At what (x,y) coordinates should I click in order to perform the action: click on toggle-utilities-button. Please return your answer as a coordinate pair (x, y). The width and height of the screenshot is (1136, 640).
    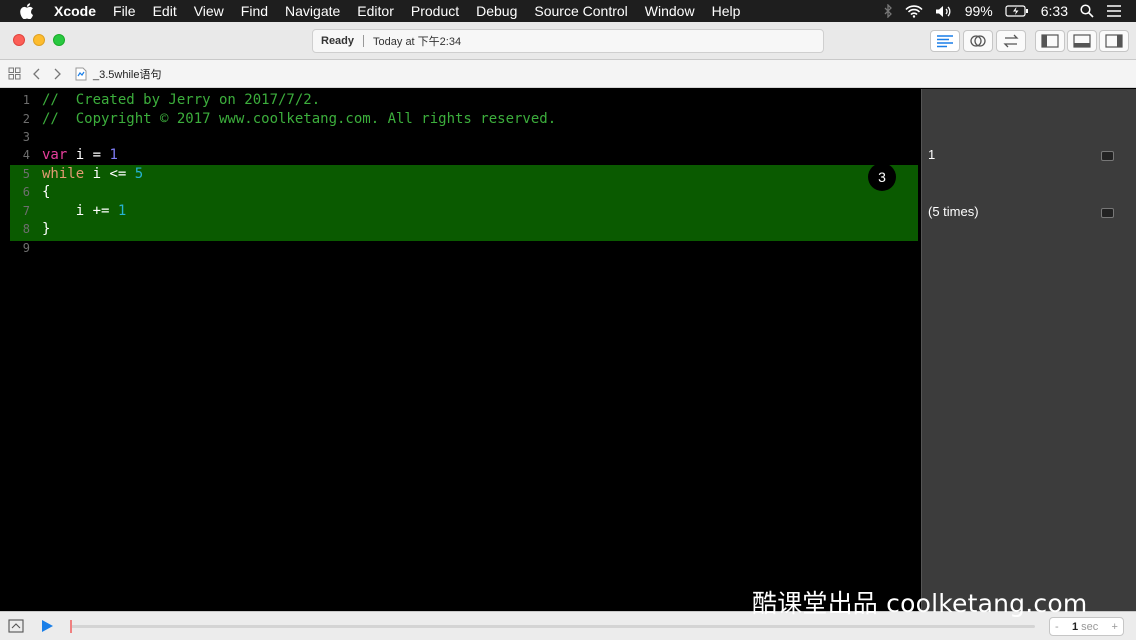
    Looking at the image, I should click on (1114, 41).